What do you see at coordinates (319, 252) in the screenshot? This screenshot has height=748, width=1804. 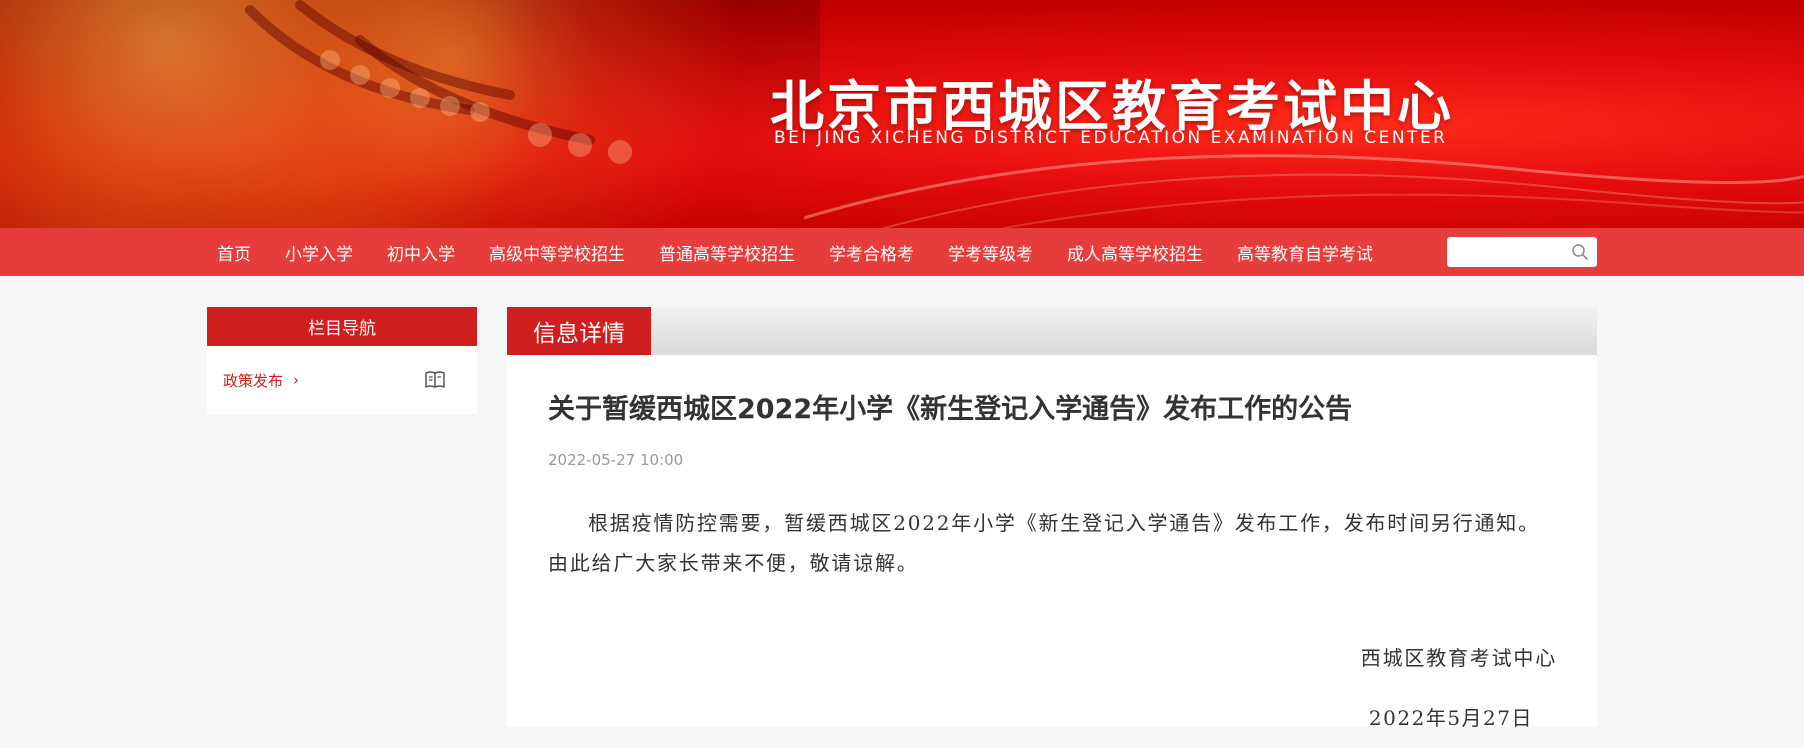 I see `nav-item-primary-school: 小学入学` at bounding box center [319, 252].